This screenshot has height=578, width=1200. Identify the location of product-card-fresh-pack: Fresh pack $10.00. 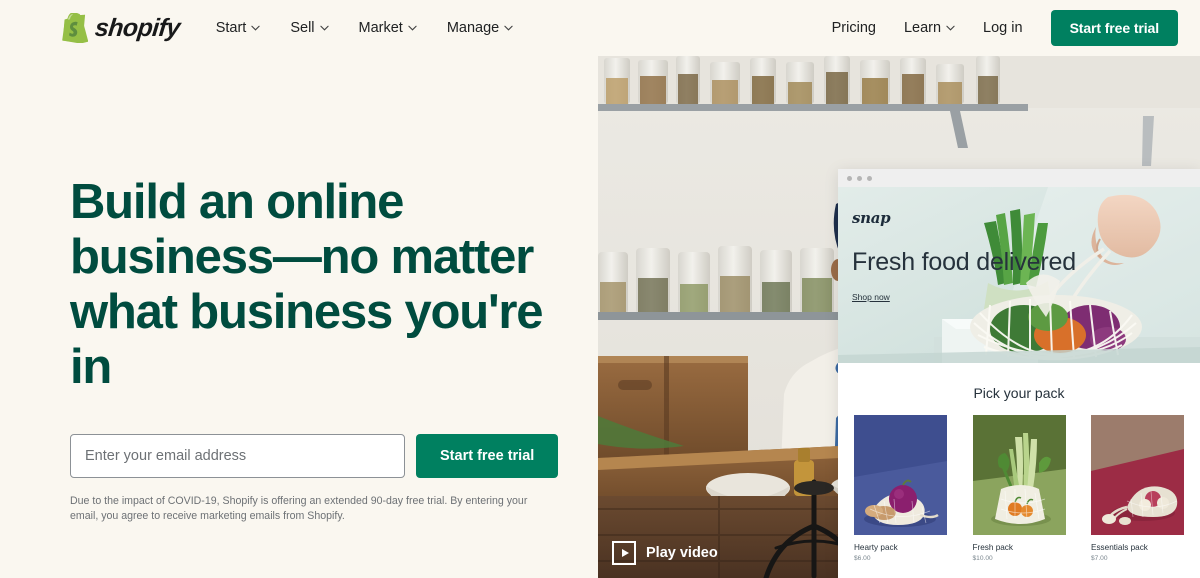
(1019, 488).